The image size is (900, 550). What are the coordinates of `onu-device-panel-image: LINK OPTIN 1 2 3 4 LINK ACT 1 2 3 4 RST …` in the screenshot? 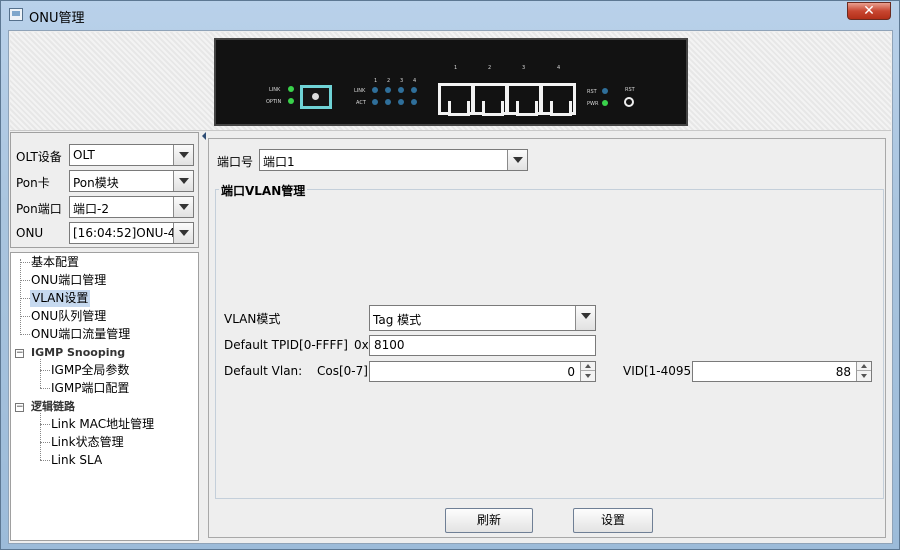 It's located at (451, 82).